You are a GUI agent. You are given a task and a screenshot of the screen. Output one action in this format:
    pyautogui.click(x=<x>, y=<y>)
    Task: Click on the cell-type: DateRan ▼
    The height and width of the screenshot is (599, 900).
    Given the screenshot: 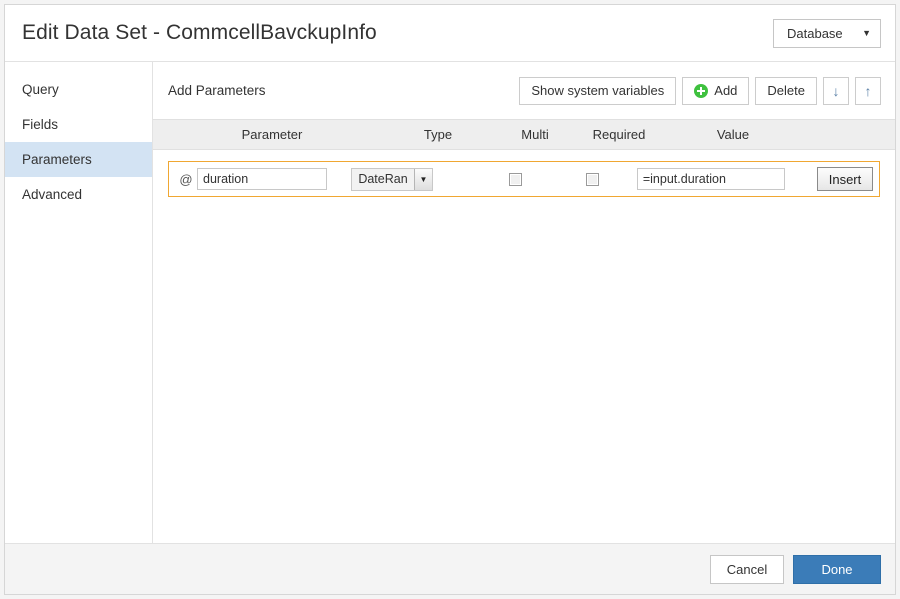 What is the action you would take?
    pyautogui.click(x=411, y=179)
    